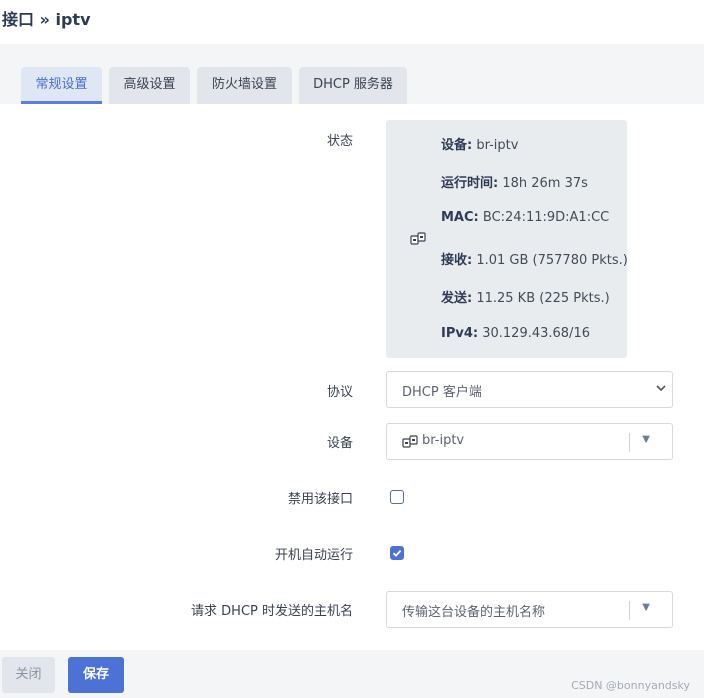 The width and height of the screenshot is (704, 698). What do you see at coordinates (313, 555) in the screenshot?
I see `auto-start-label: 开机自动运行` at bounding box center [313, 555].